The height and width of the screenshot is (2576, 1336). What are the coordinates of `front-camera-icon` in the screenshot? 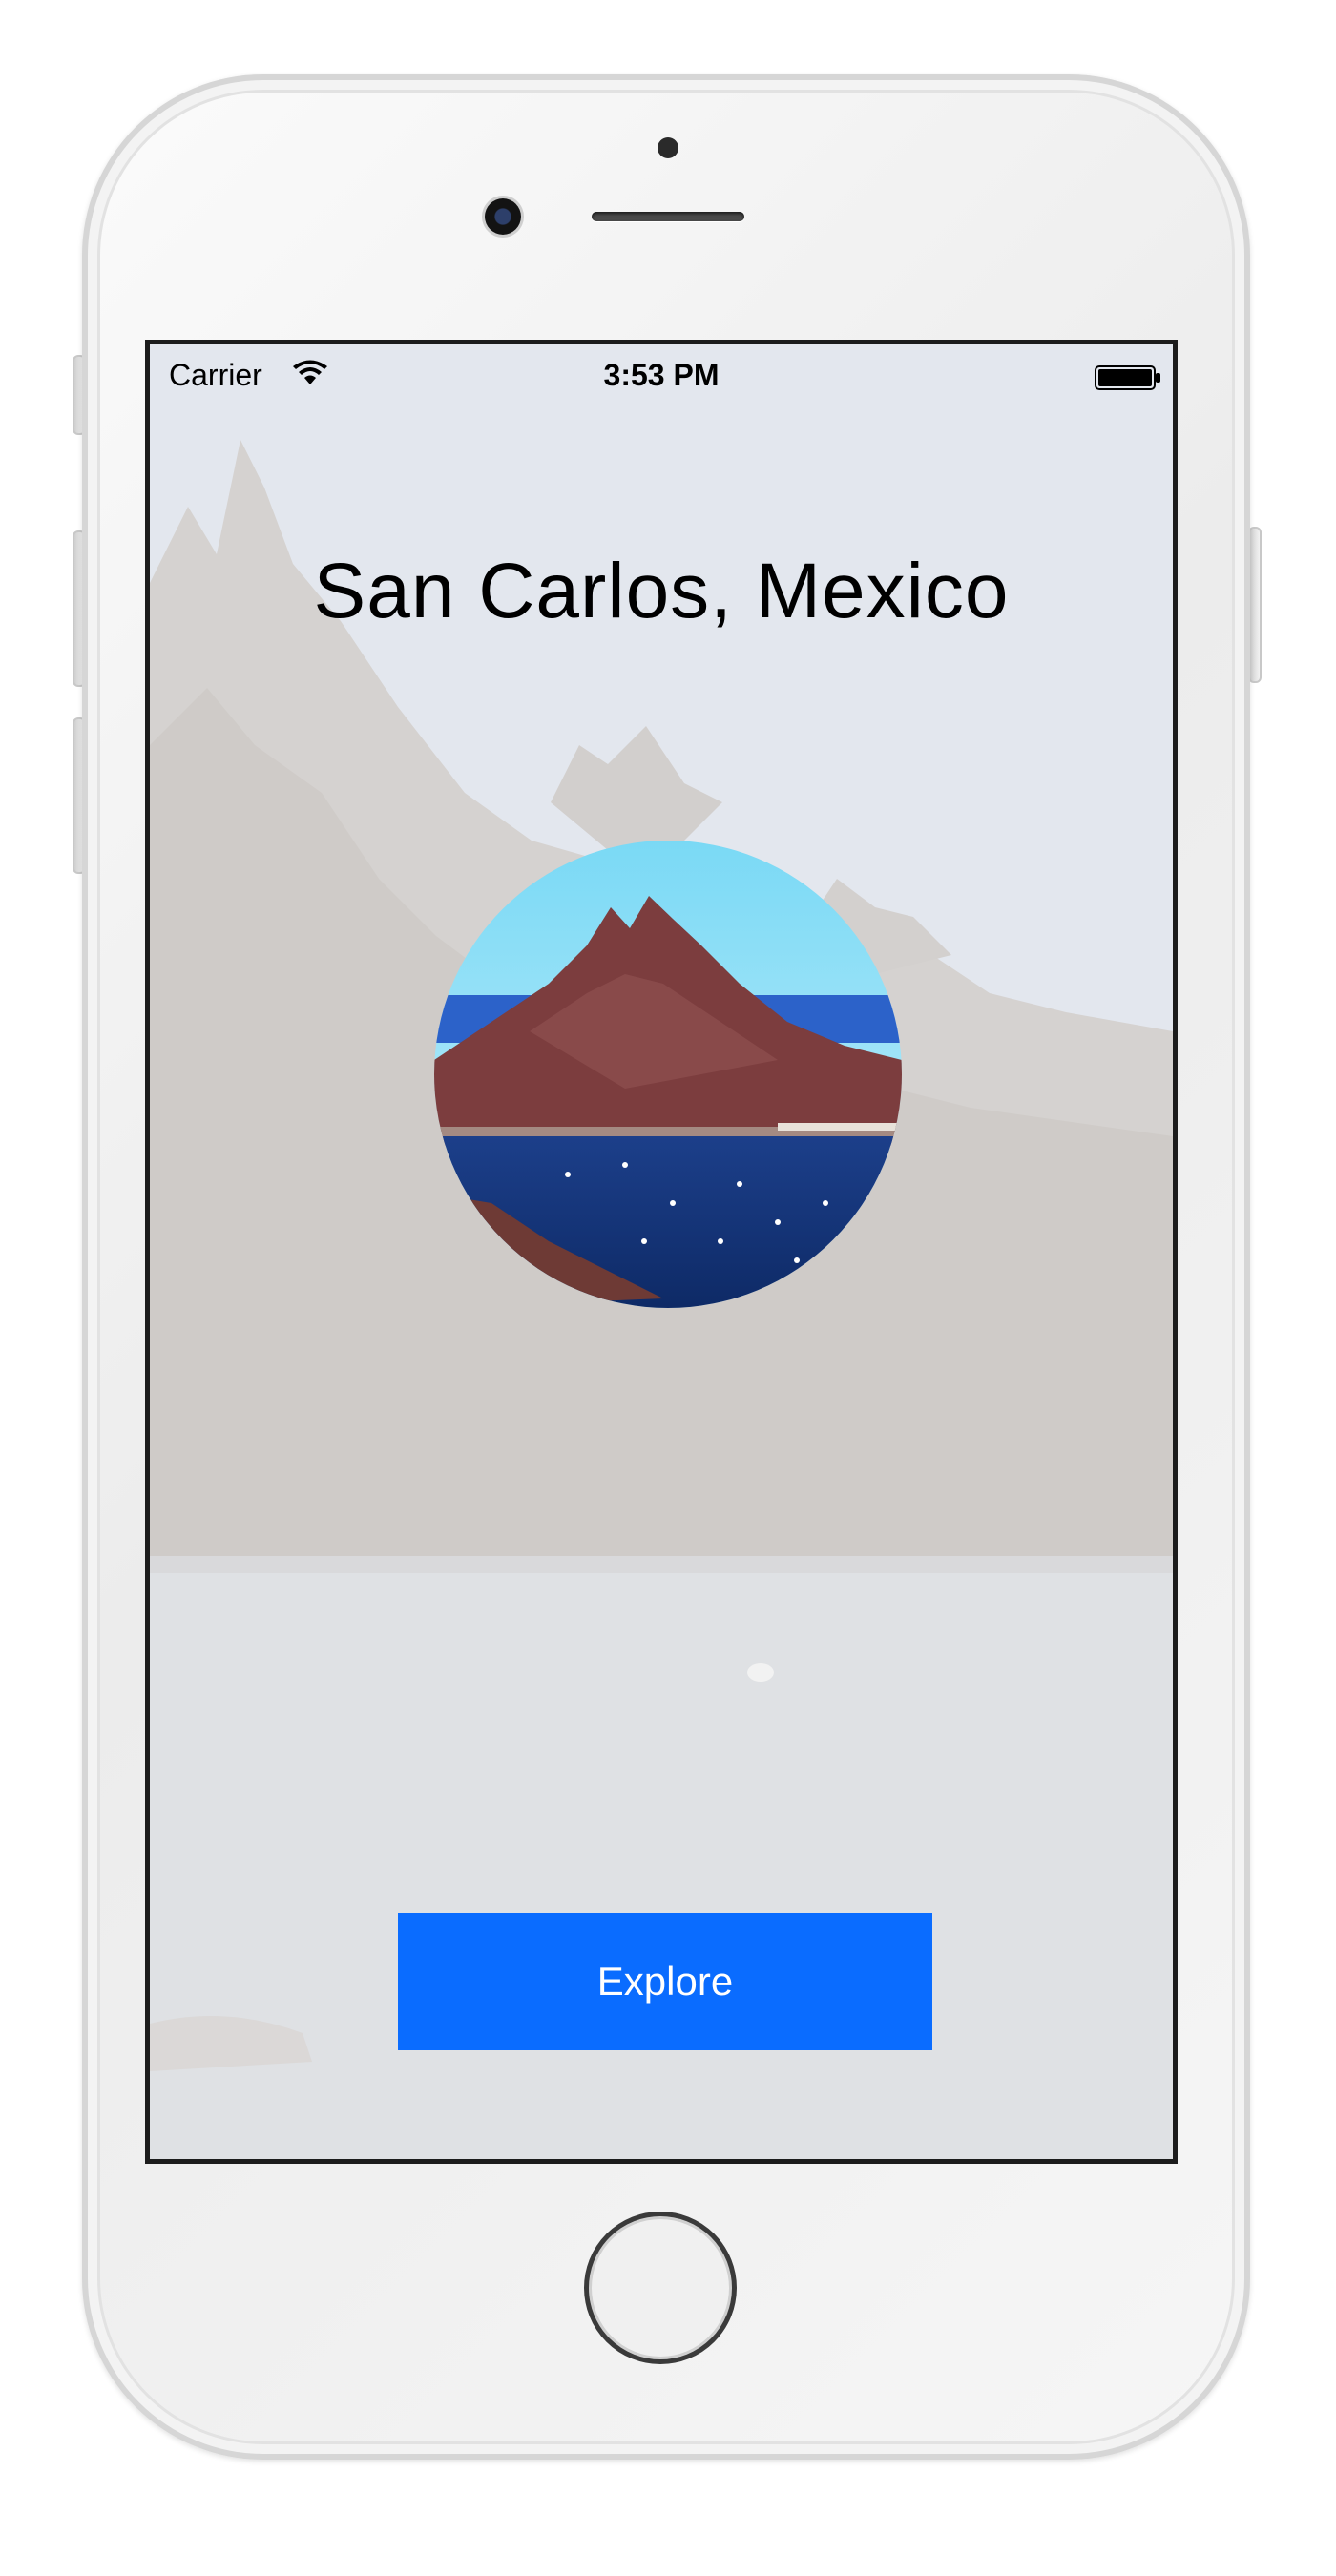 It's located at (503, 216).